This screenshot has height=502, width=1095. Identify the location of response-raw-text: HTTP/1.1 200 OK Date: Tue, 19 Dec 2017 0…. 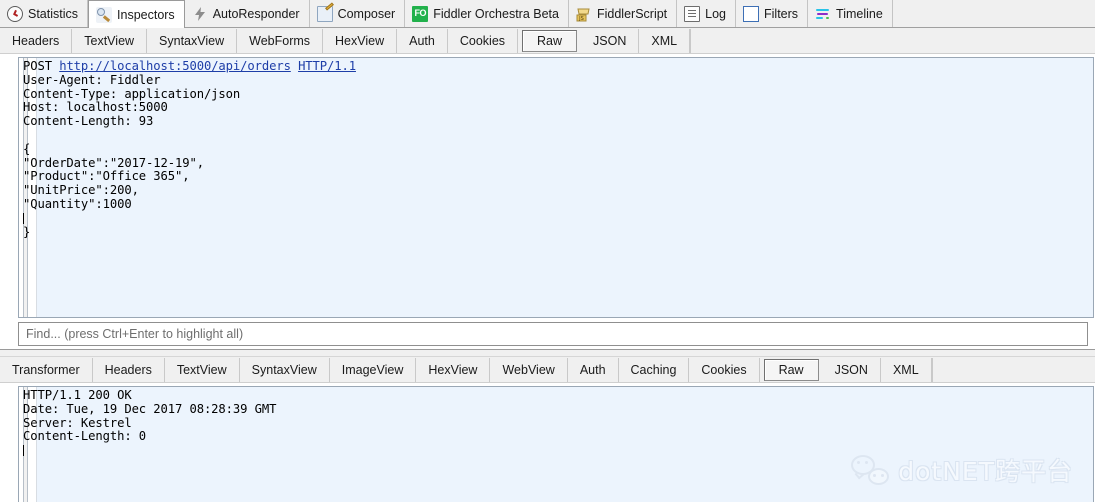
(558, 423).